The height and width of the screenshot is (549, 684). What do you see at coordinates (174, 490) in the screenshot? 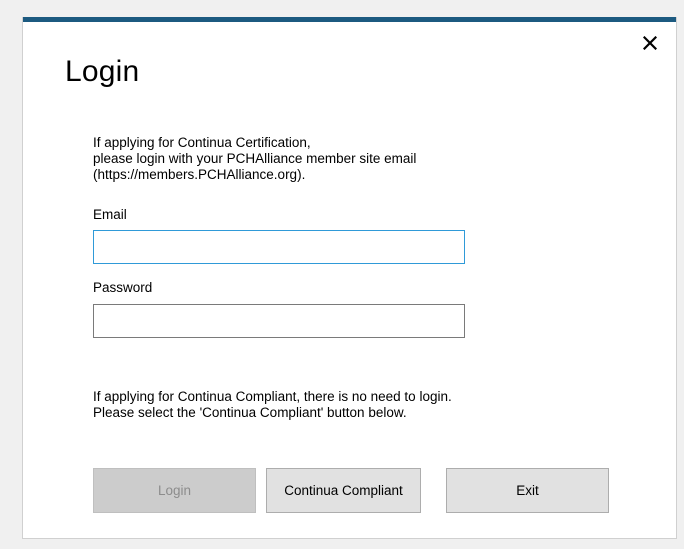
I see `login-button: Login` at bounding box center [174, 490].